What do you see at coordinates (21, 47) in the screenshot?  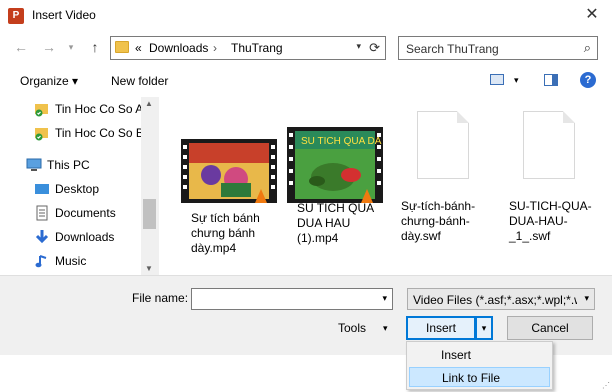 I see `back-arrow-icon: ←` at bounding box center [21, 47].